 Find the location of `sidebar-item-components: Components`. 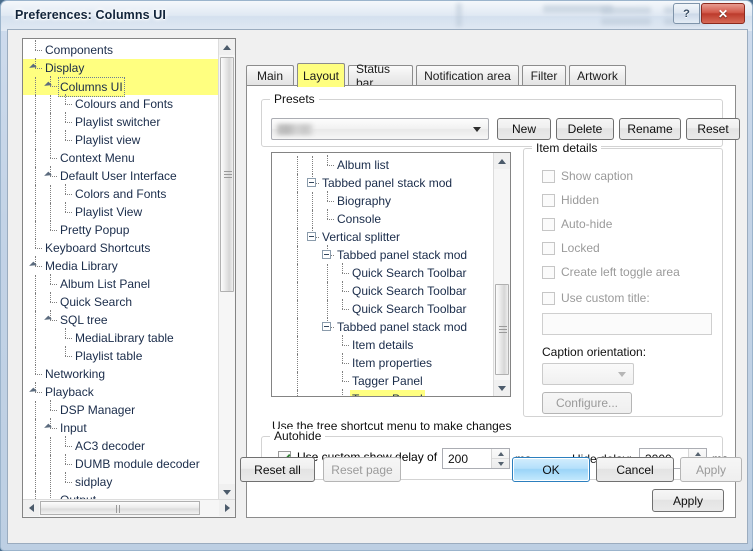

sidebar-item-components: Components is located at coordinates (120, 49).